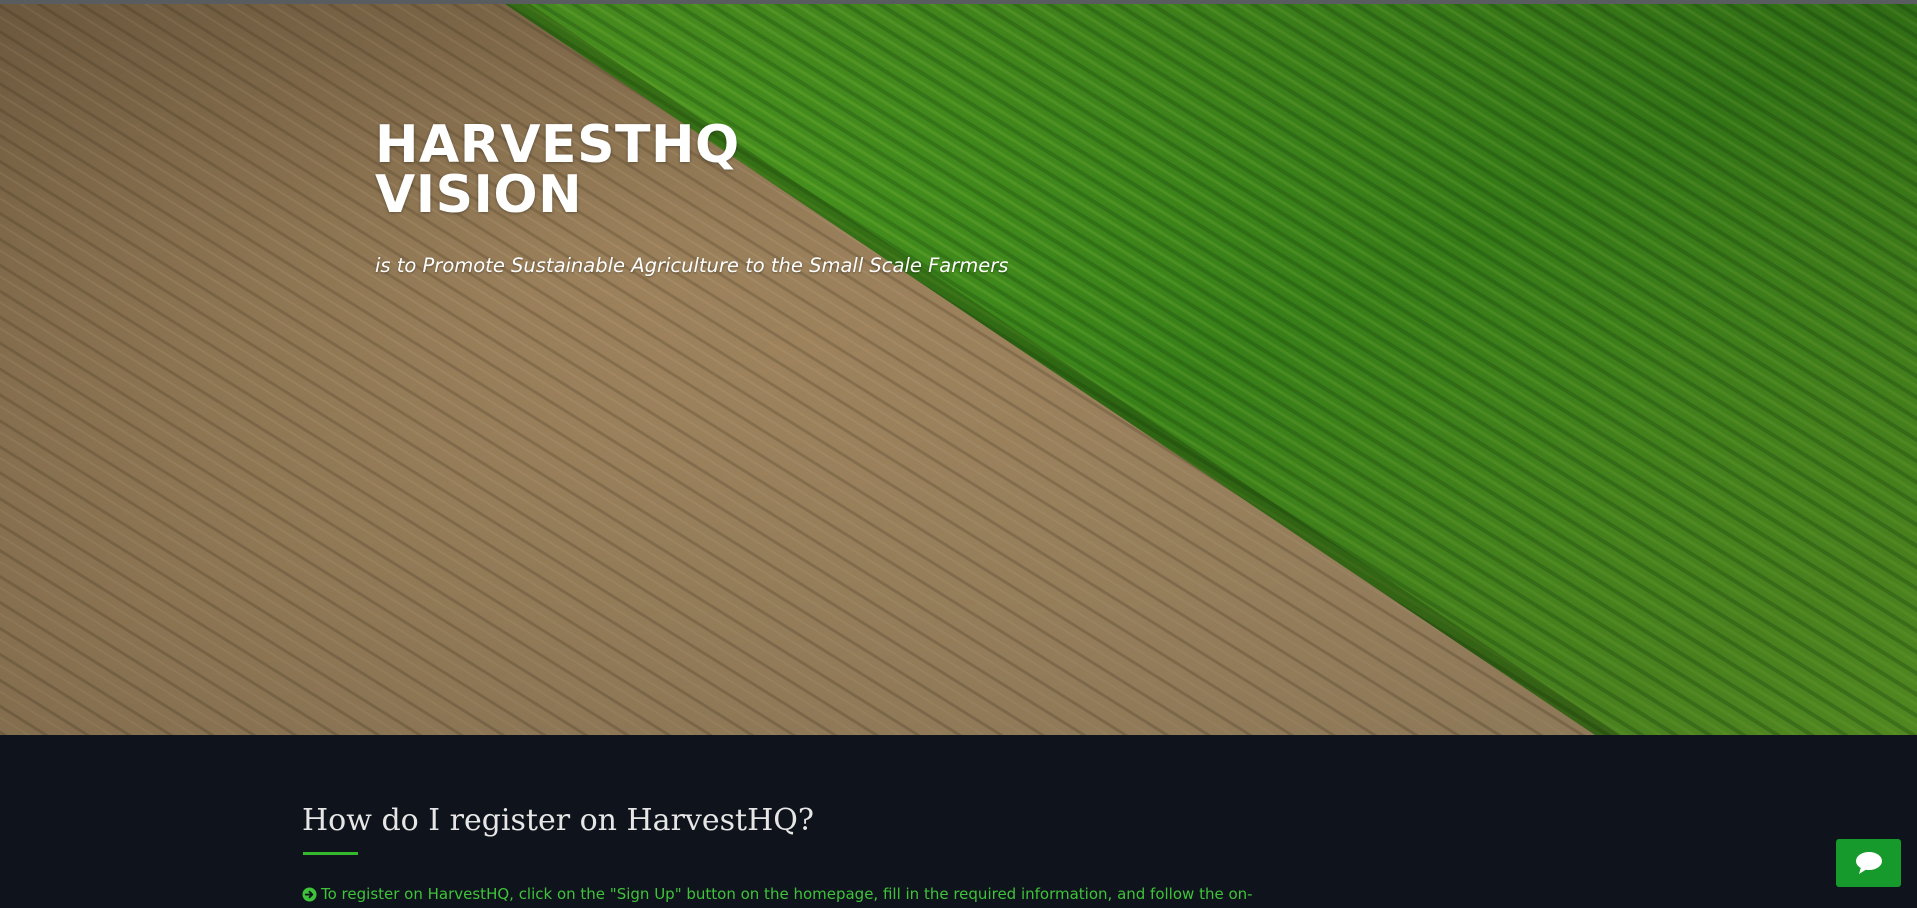 The image size is (1917, 908). I want to click on hero-title-line2: VISION, so click(479, 195).